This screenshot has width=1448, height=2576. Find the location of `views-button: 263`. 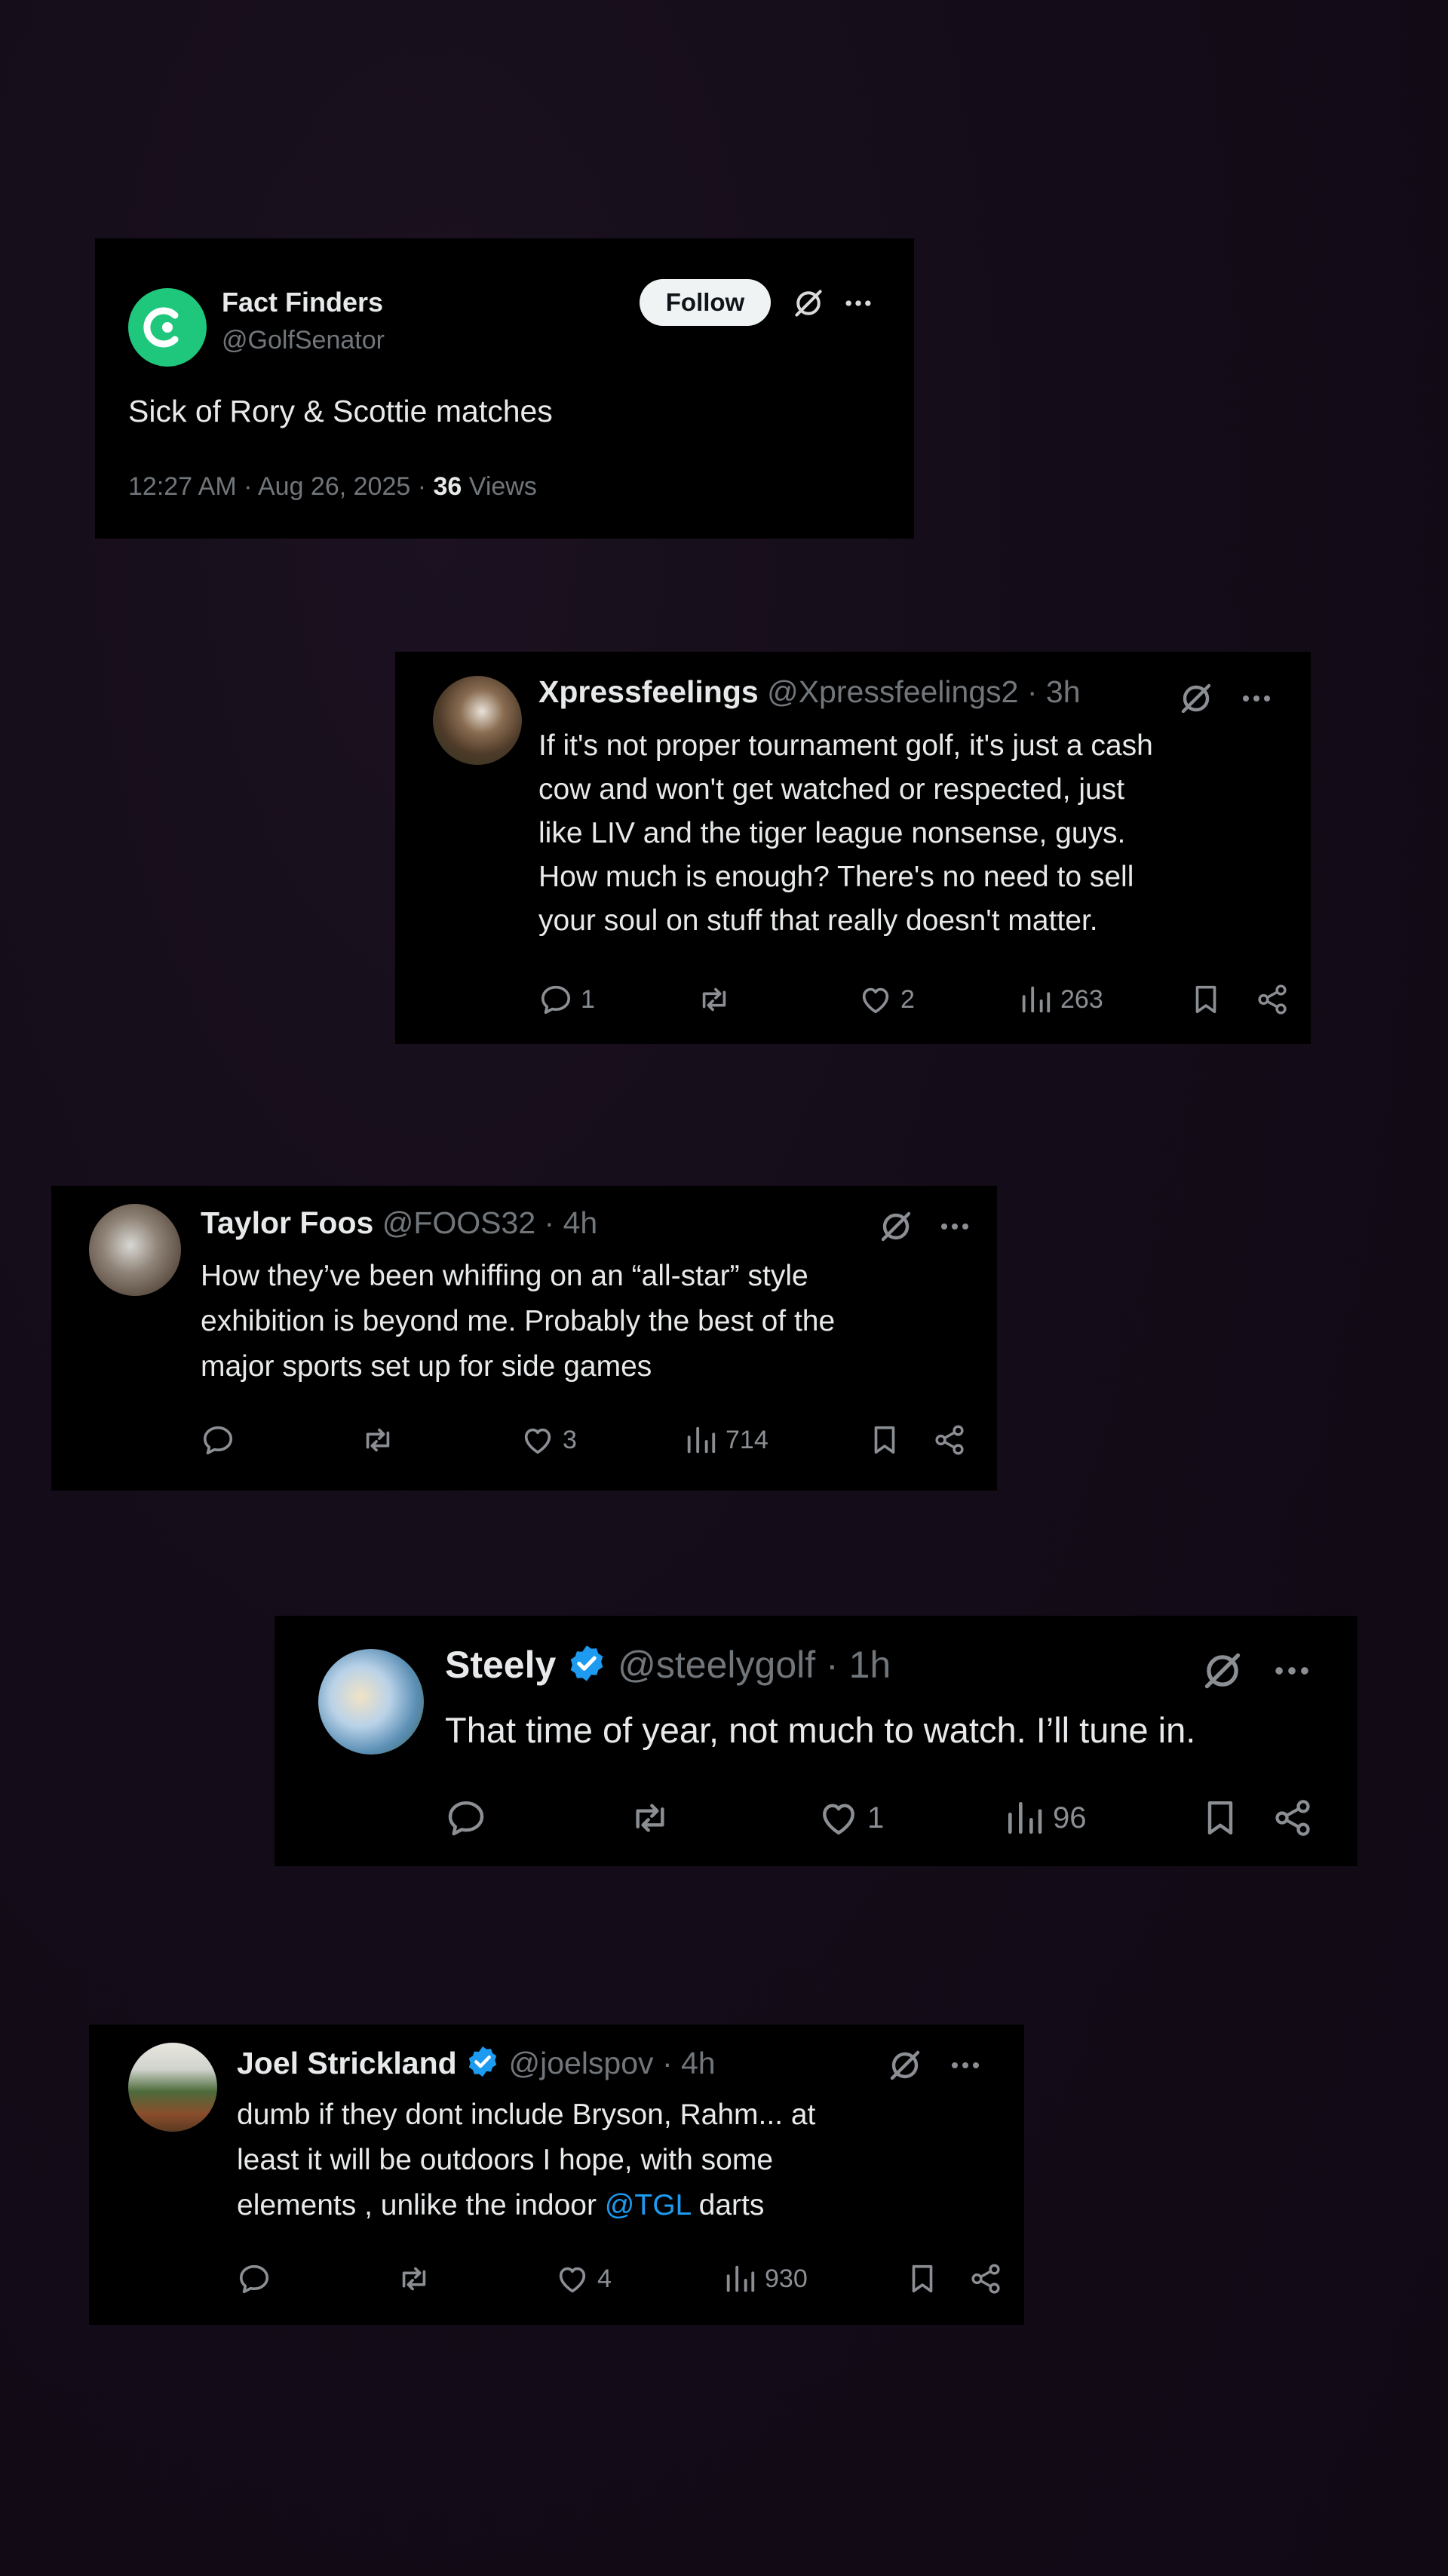

views-button: 263 is located at coordinates (1060, 999).